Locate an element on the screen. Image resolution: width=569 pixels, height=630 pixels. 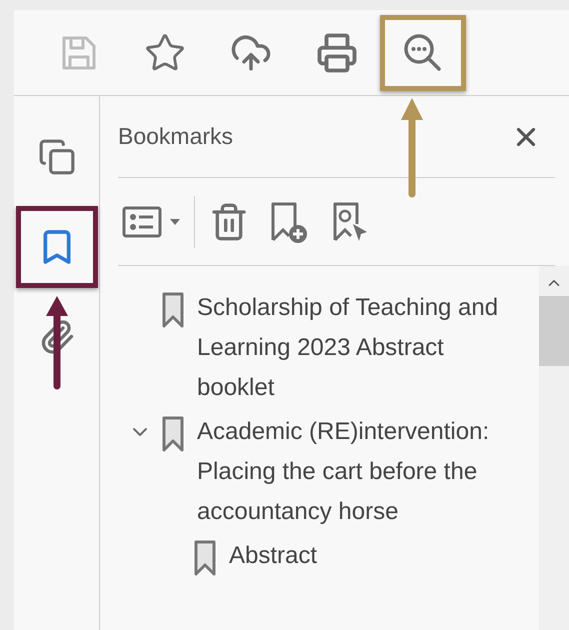
bookmarks-tab is located at coordinates (57, 247).